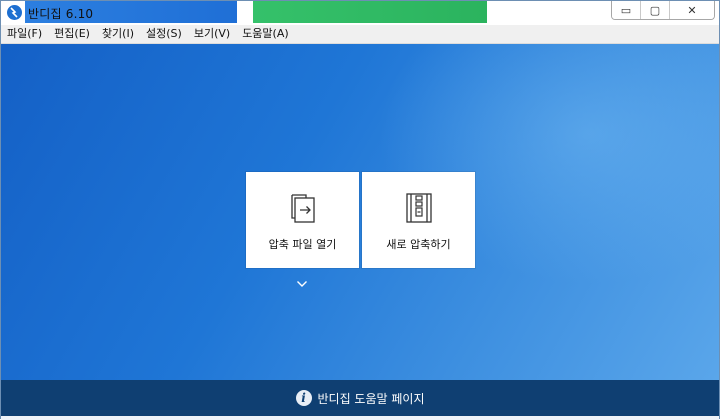 The width and height of the screenshot is (720, 420). What do you see at coordinates (72, 34) in the screenshot?
I see `menu-edit: 편집(E)` at bounding box center [72, 34].